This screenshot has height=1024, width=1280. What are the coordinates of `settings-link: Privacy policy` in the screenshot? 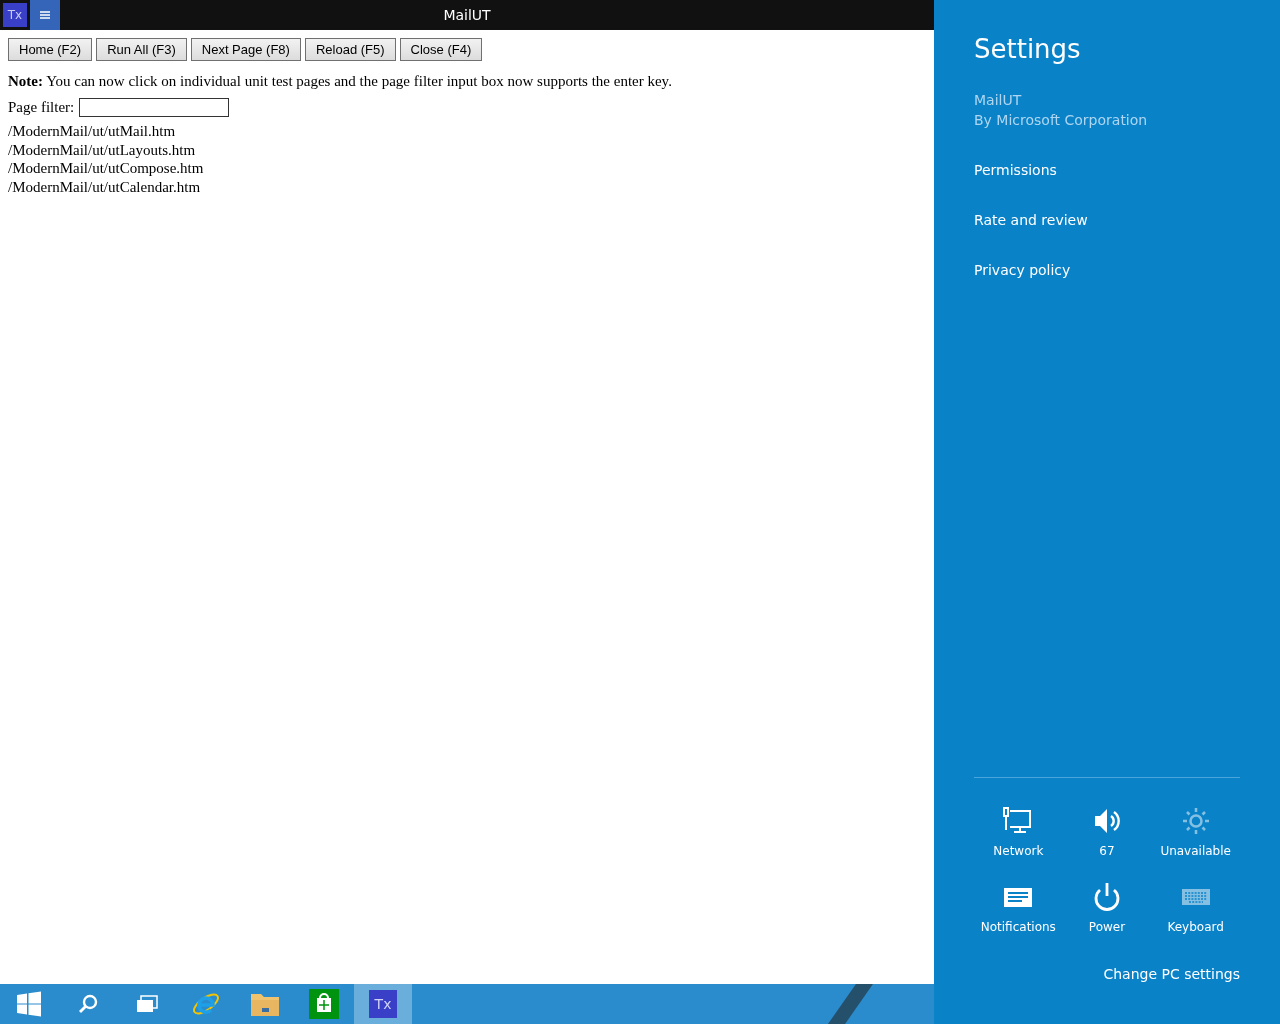 It's located at (1022, 270).